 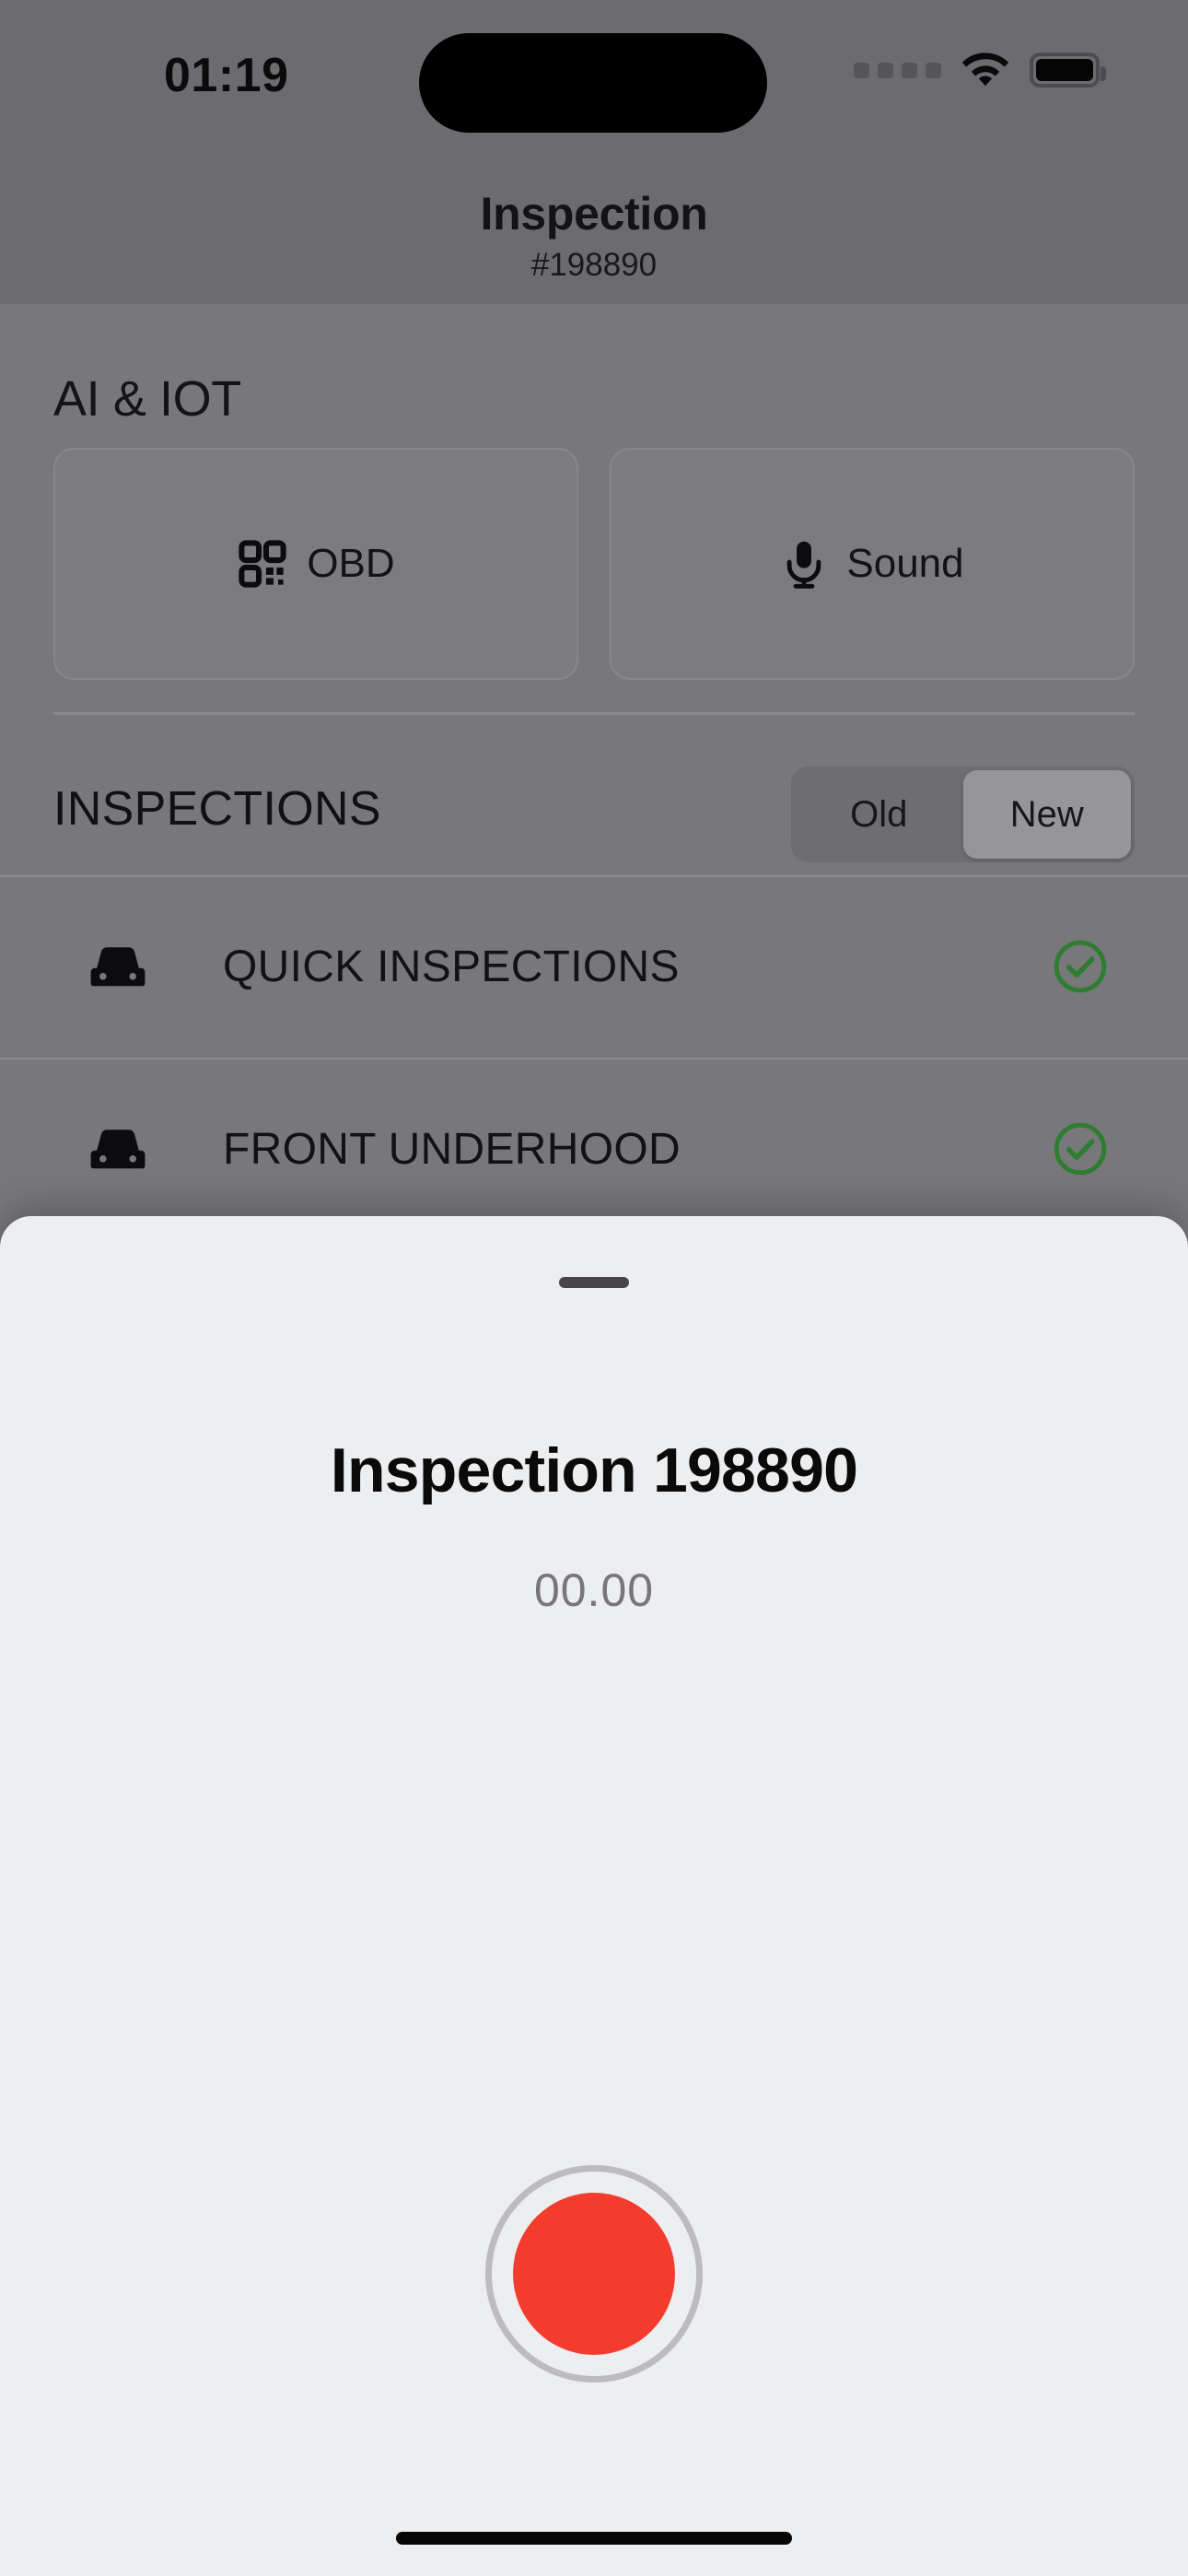 I want to click on home-indicator, so click(x=594, y=2538).